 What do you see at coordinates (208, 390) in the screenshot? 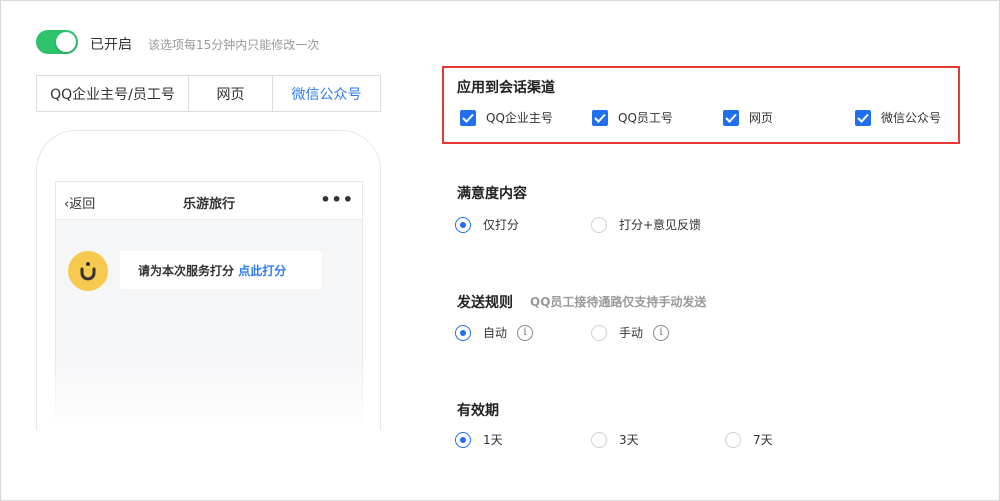
I see `phone-fade` at bounding box center [208, 390].